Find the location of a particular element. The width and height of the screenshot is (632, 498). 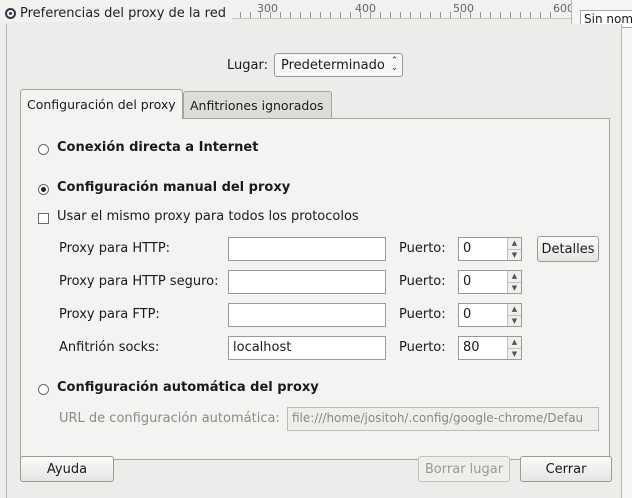

manual-proxy-radio is located at coordinates (43, 189).